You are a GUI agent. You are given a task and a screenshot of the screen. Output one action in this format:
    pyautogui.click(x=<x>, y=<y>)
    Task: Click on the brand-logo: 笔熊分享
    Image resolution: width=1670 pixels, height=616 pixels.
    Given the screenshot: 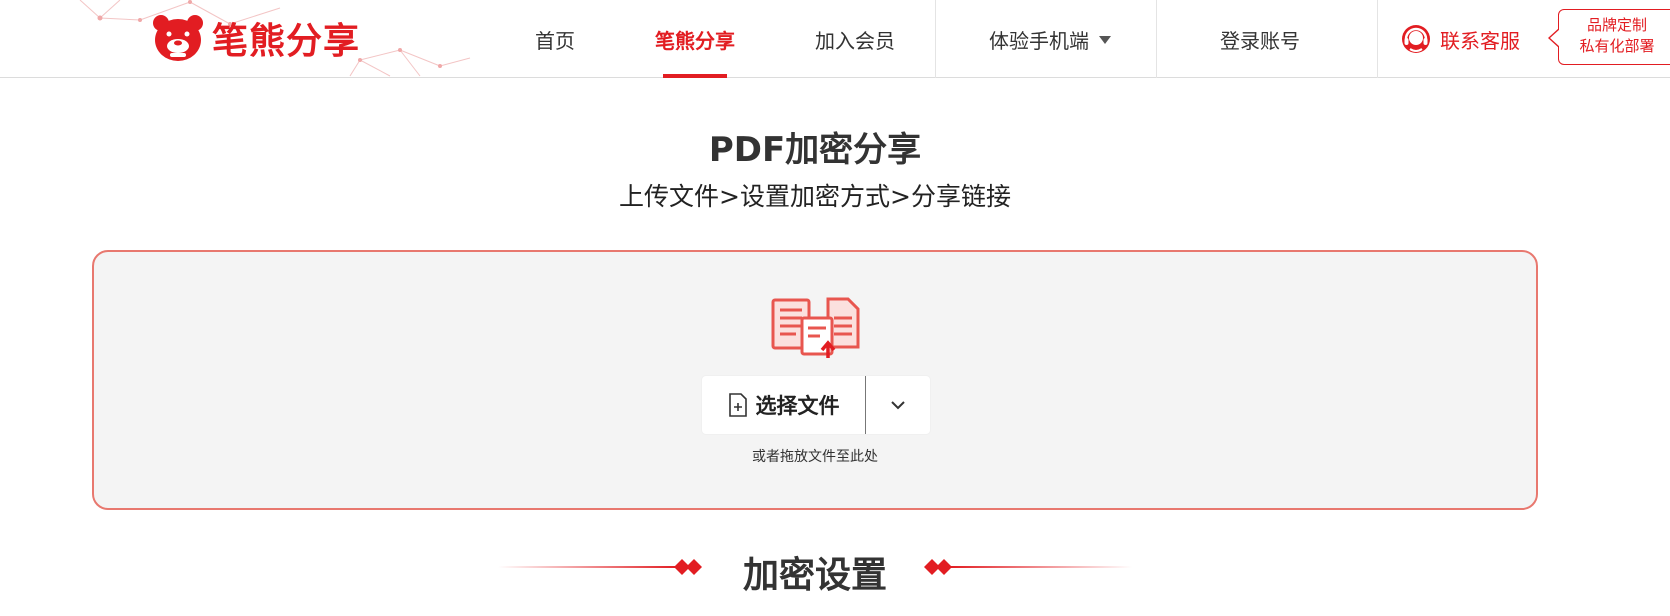 What is the action you would take?
    pyautogui.click(x=256, y=38)
    